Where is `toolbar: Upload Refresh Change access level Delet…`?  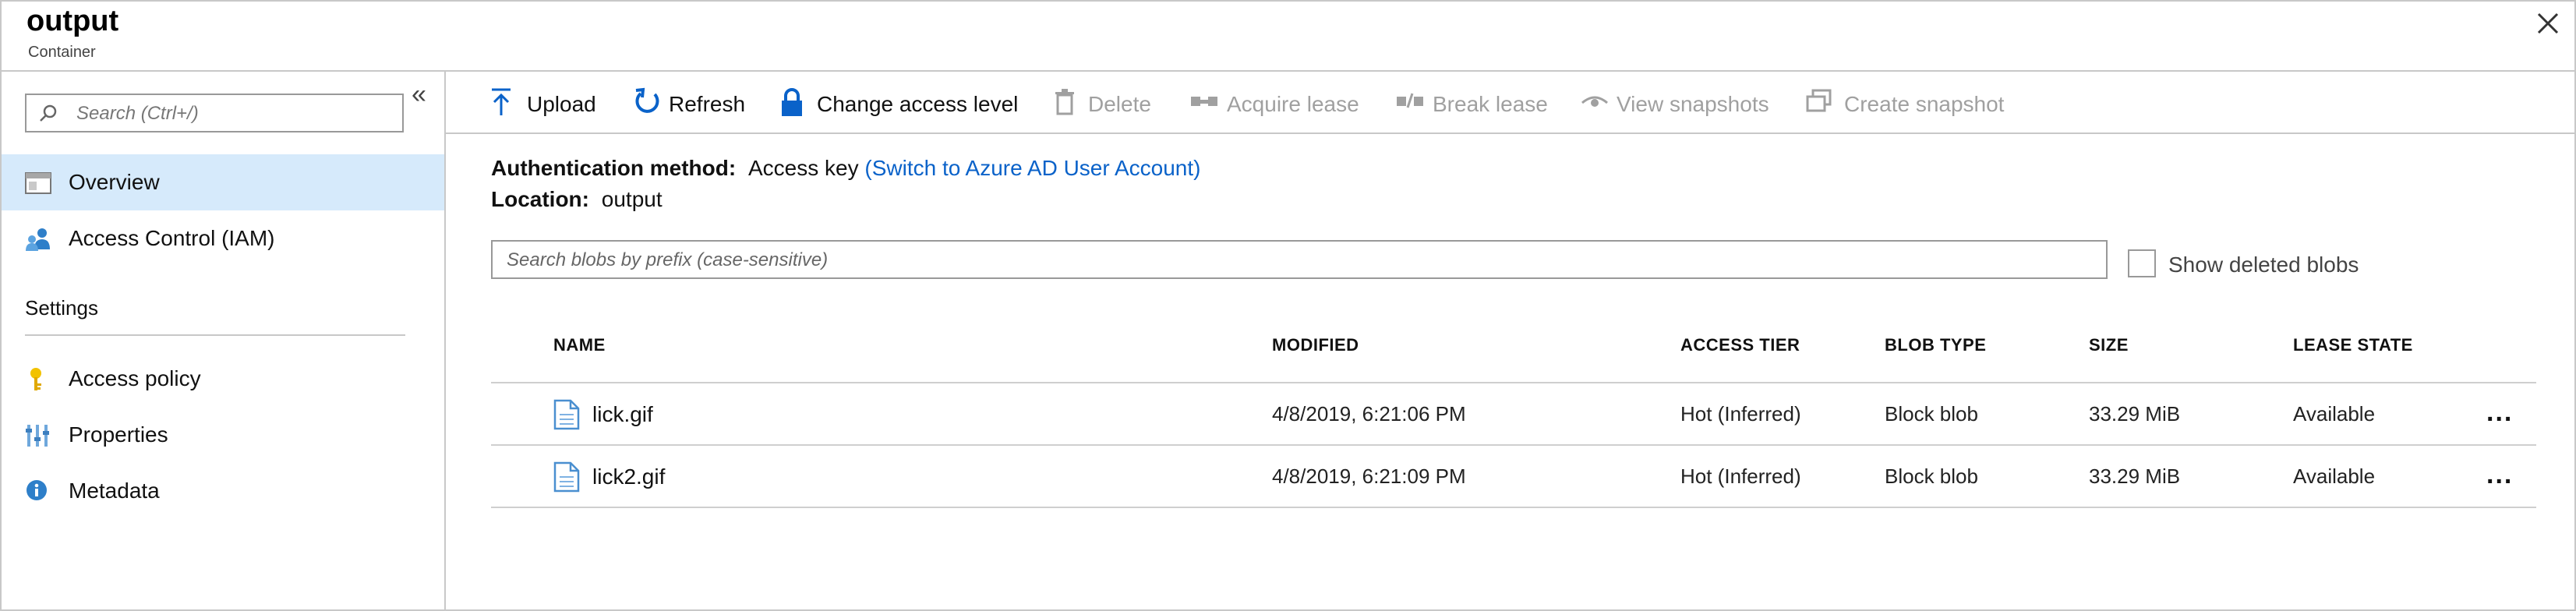
toolbar: Upload Refresh Change access level Delet… is located at coordinates (1510, 103).